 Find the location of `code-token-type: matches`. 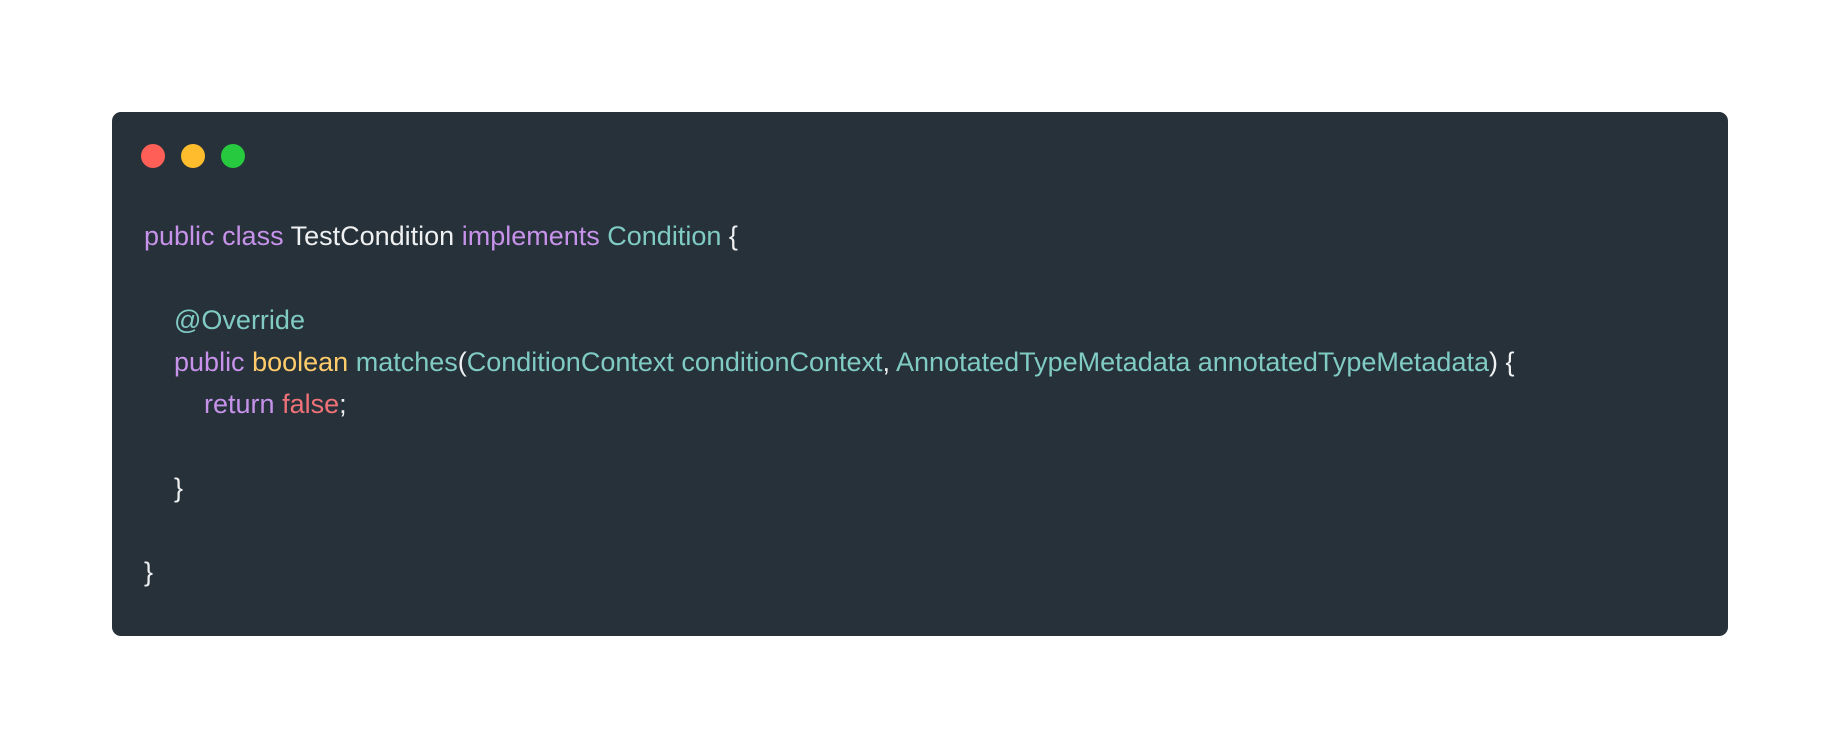

code-token-type: matches is located at coordinates (406, 362).